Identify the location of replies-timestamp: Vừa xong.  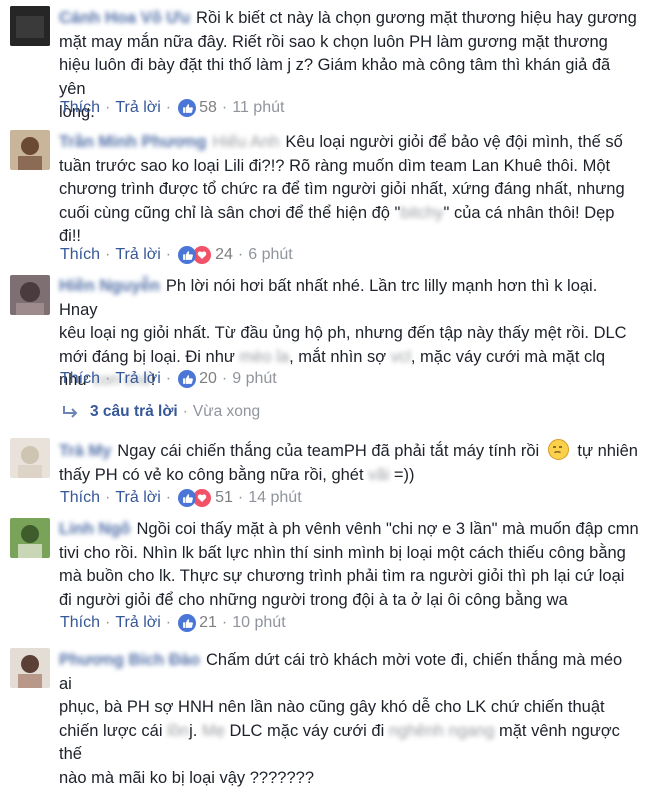
(226, 411).